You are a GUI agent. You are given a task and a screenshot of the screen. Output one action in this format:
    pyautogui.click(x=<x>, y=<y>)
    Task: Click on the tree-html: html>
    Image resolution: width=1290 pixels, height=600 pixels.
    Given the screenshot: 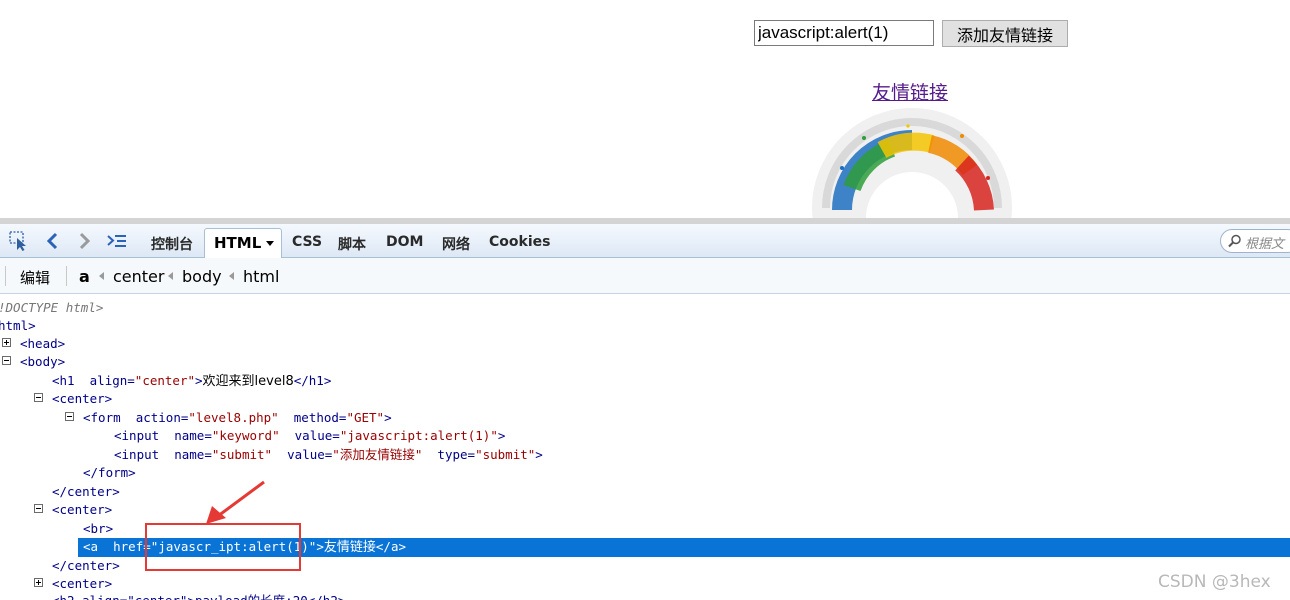 What is the action you would take?
    pyautogui.click(x=18, y=326)
    